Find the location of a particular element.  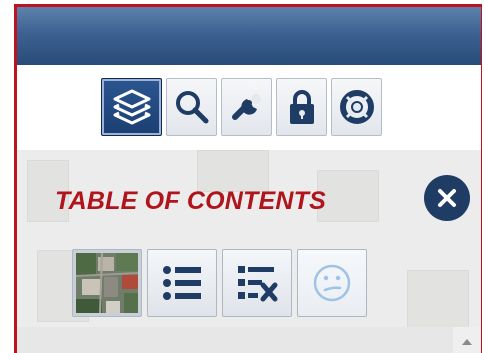

main-toolbar is located at coordinates (241, 108).